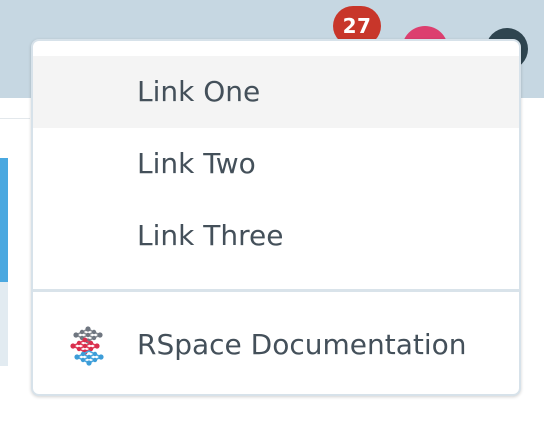 The image size is (544, 430). Describe the element at coordinates (15, 118) in the screenshot. I see `background-divider` at that location.